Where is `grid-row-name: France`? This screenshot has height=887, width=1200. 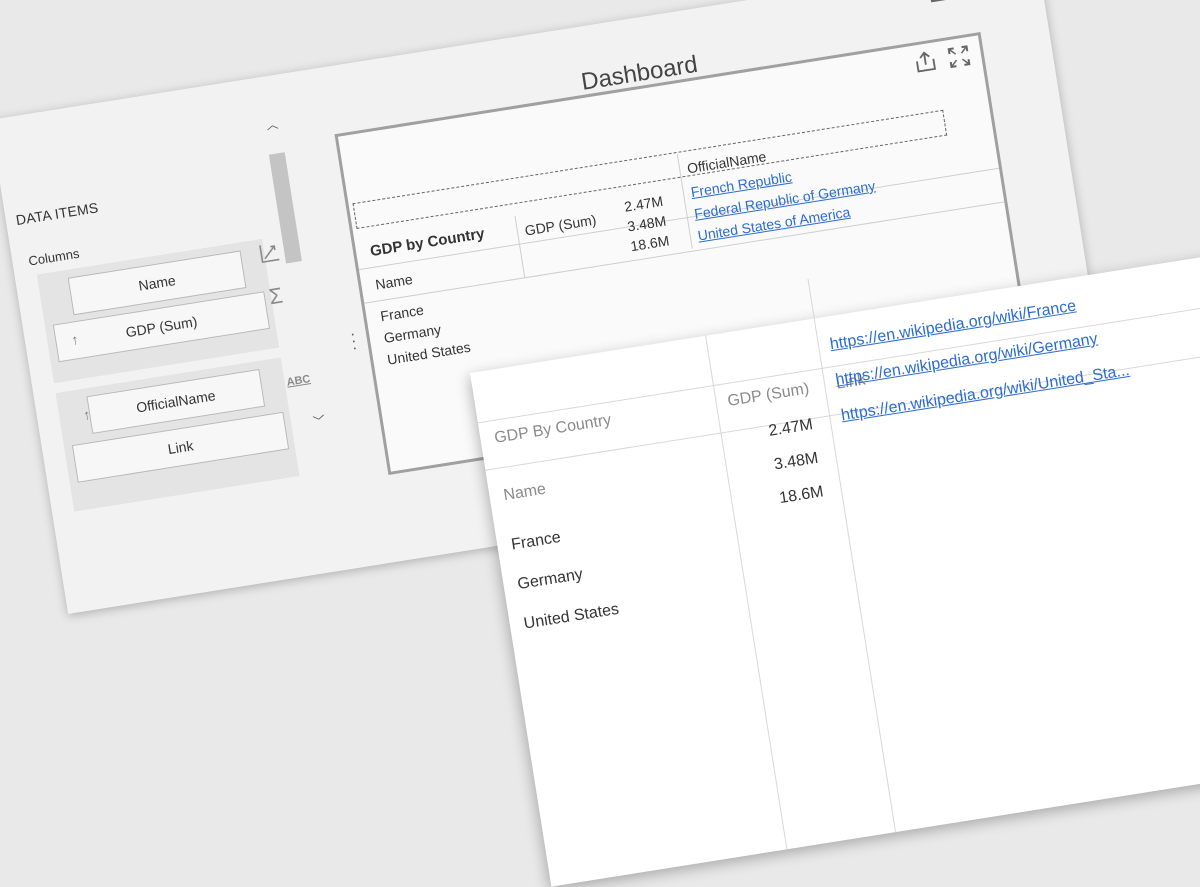 grid-row-name: France is located at coordinates (402, 313).